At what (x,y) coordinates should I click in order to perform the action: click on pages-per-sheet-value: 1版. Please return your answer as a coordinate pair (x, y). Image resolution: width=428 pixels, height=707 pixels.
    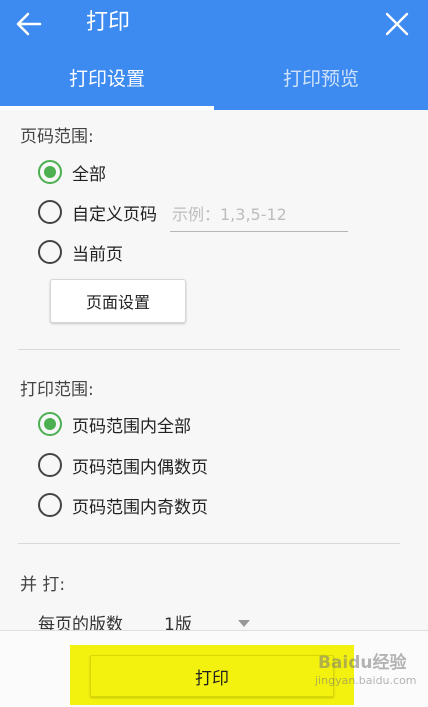
    Looking at the image, I should click on (178, 620).